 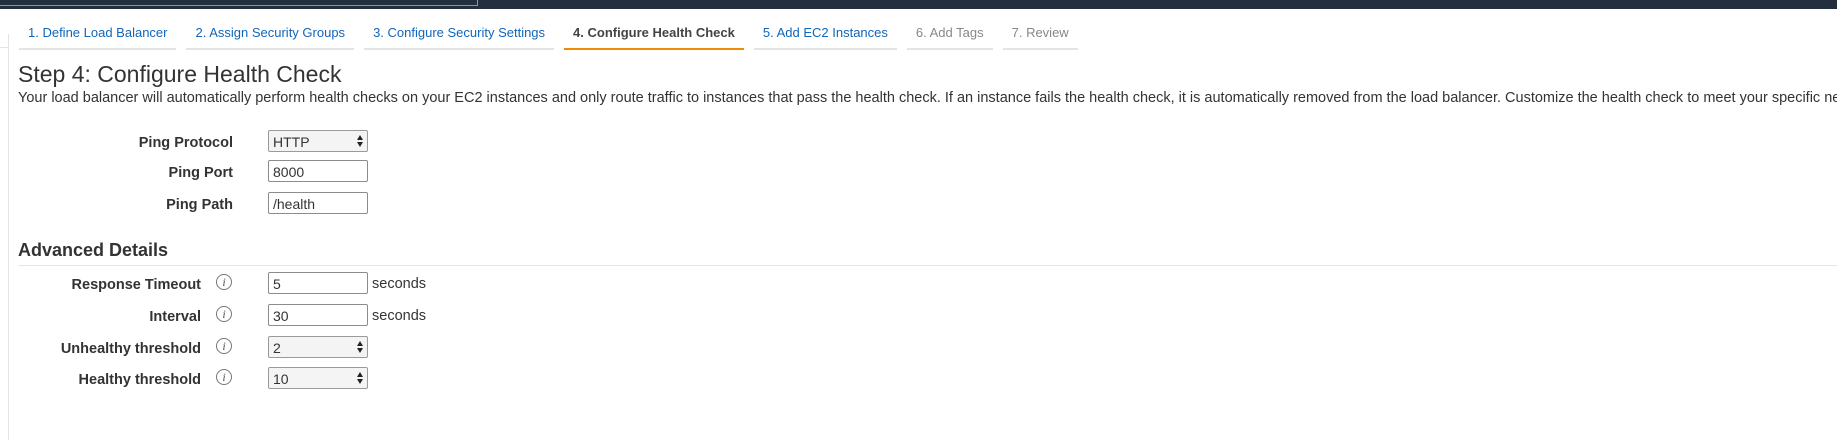 I want to click on healthy-threshold-select: 10, so click(x=318, y=378).